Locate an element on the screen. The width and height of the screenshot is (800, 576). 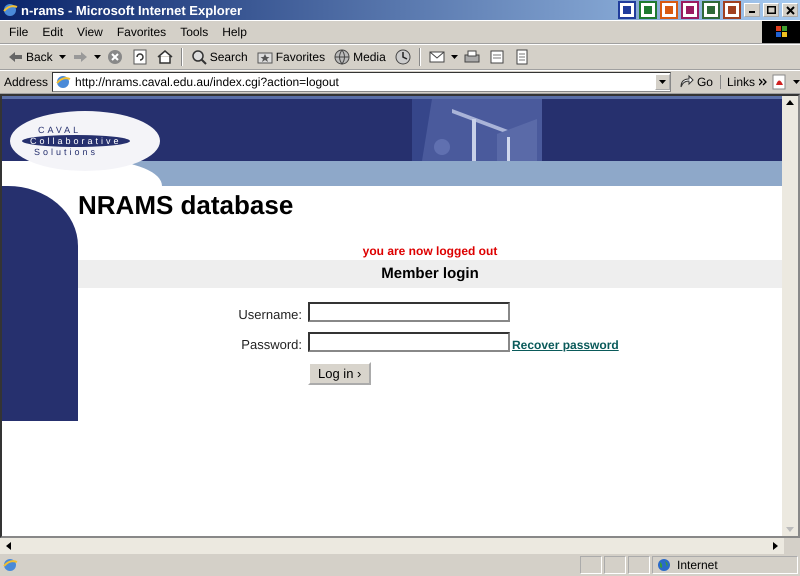
notepad-icon is located at coordinates (496, 57).